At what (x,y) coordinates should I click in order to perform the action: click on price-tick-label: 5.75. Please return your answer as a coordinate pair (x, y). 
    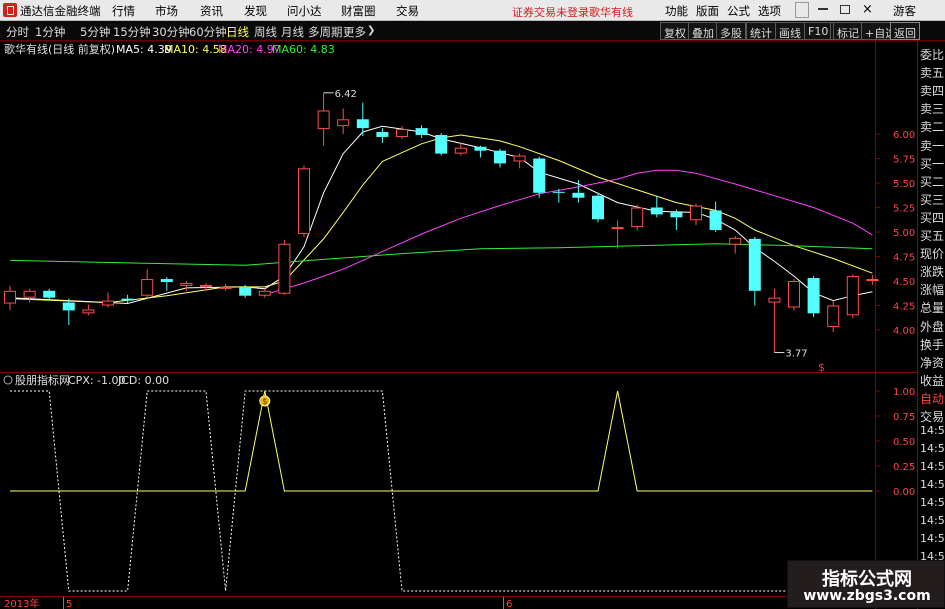
    Looking at the image, I should click on (904, 160).